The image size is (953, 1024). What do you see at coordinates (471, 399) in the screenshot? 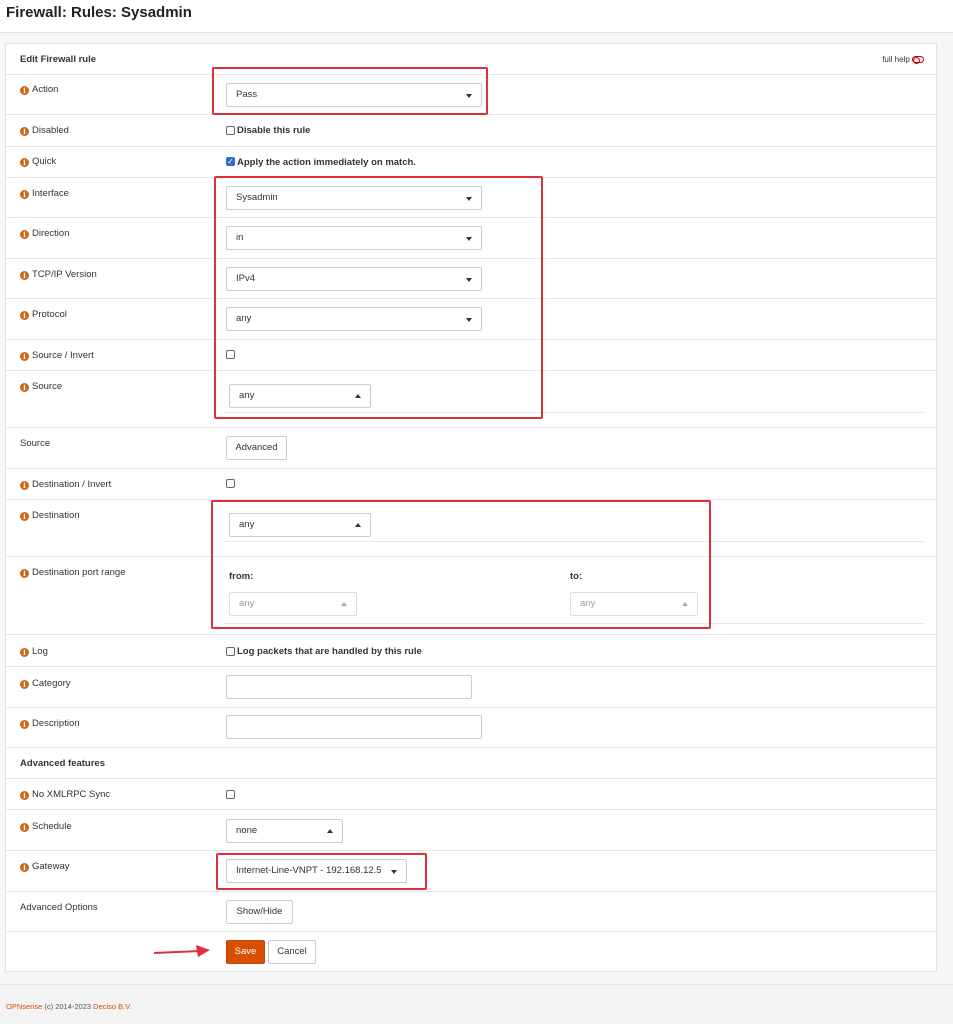
I see `row-source: i Source any` at bounding box center [471, 399].